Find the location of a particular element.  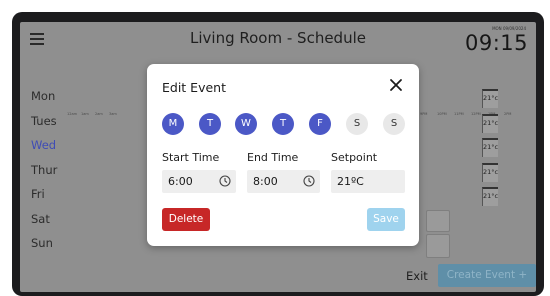

hour-label: 1am is located at coordinates (85, 114).